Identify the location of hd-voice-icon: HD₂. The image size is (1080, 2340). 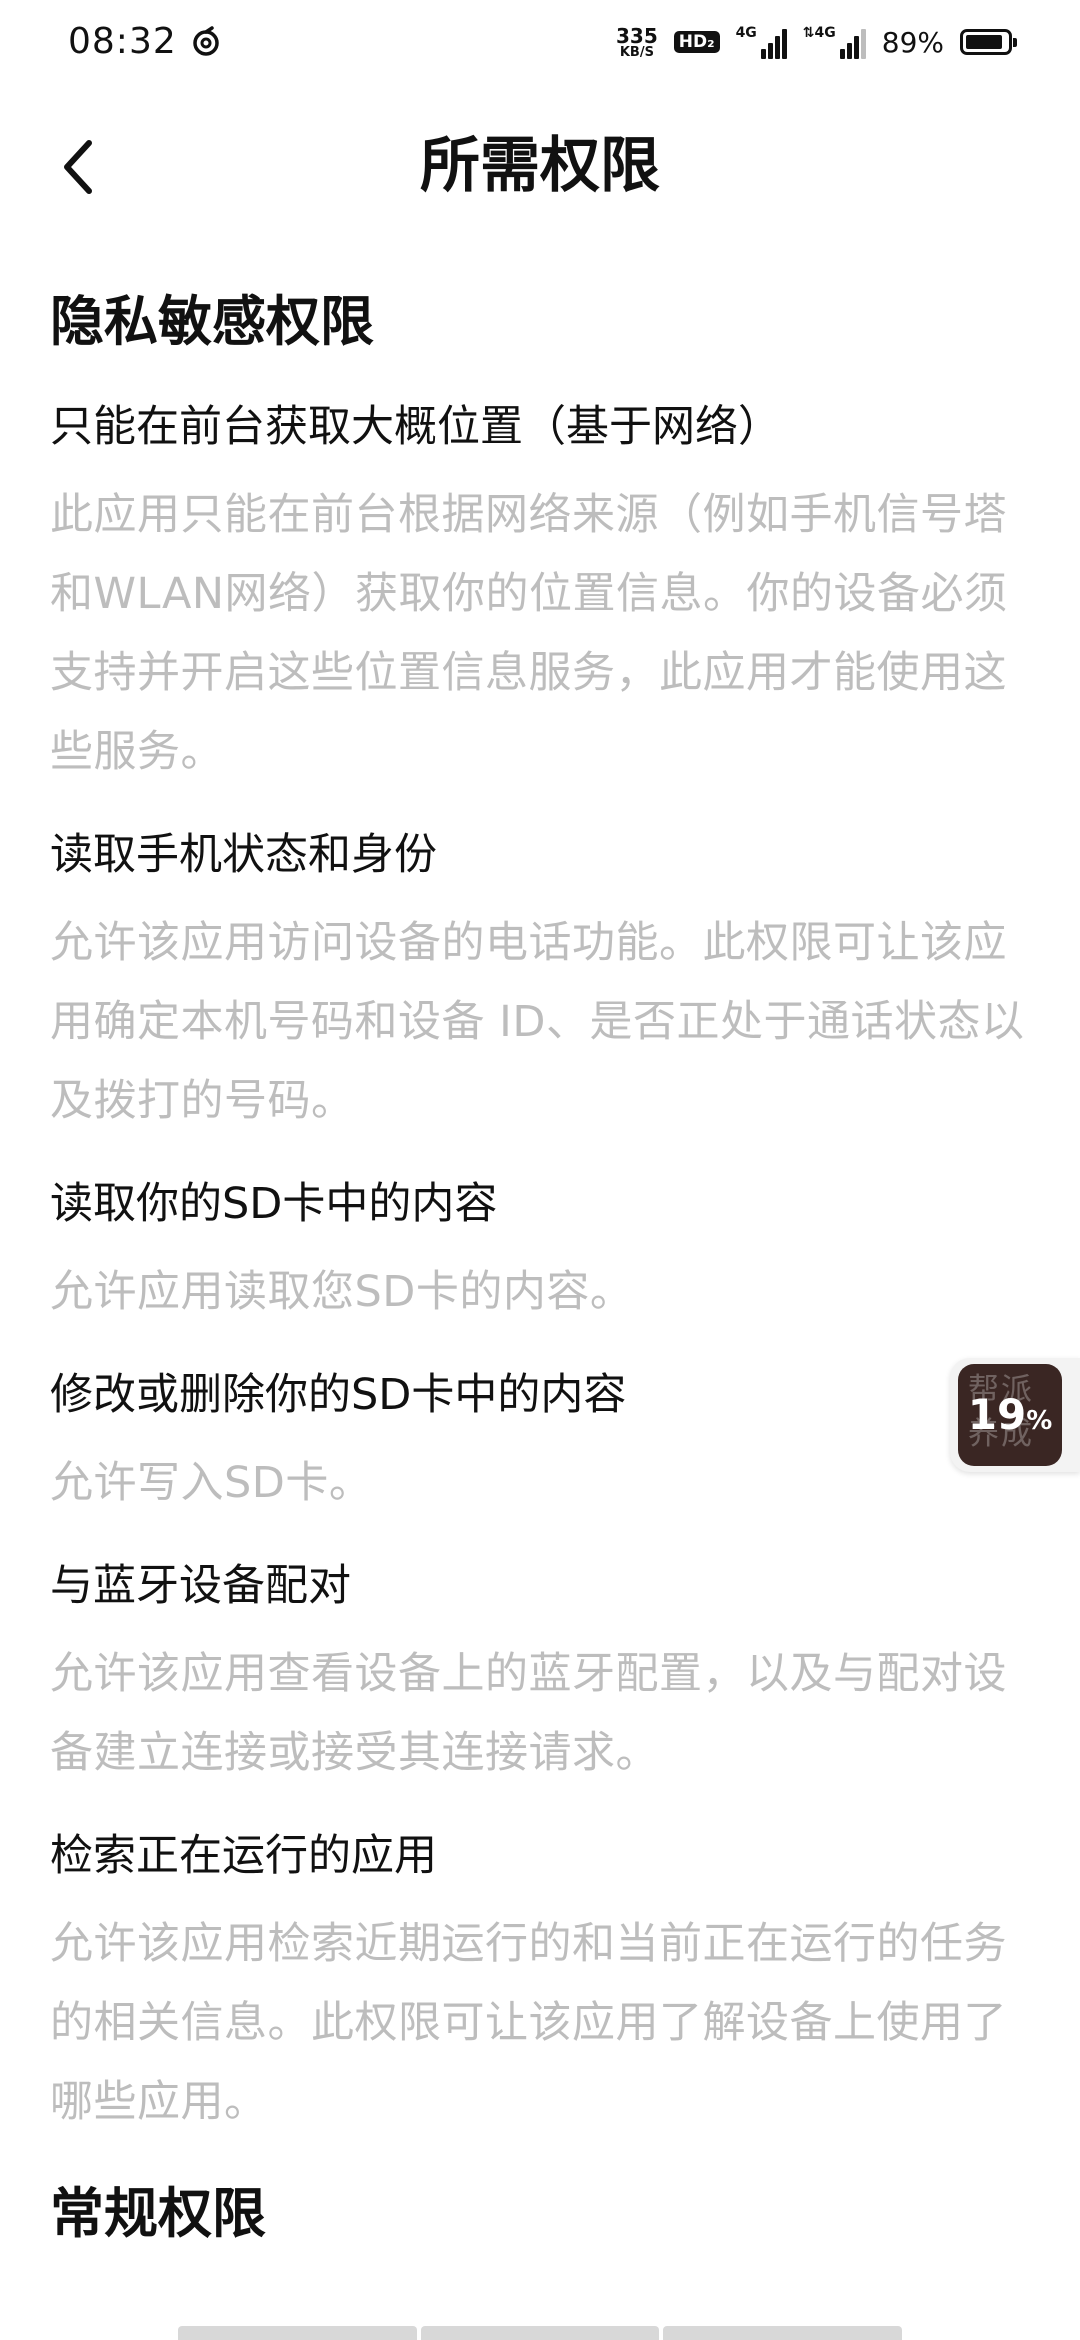
(696, 42).